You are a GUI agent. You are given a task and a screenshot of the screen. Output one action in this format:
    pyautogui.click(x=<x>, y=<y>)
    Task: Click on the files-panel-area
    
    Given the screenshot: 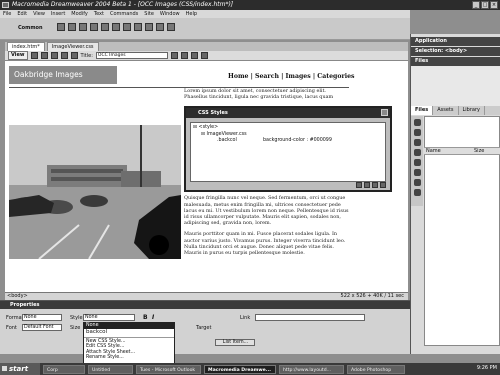 What is the action you would take?
    pyautogui.click(x=455, y=86)
    